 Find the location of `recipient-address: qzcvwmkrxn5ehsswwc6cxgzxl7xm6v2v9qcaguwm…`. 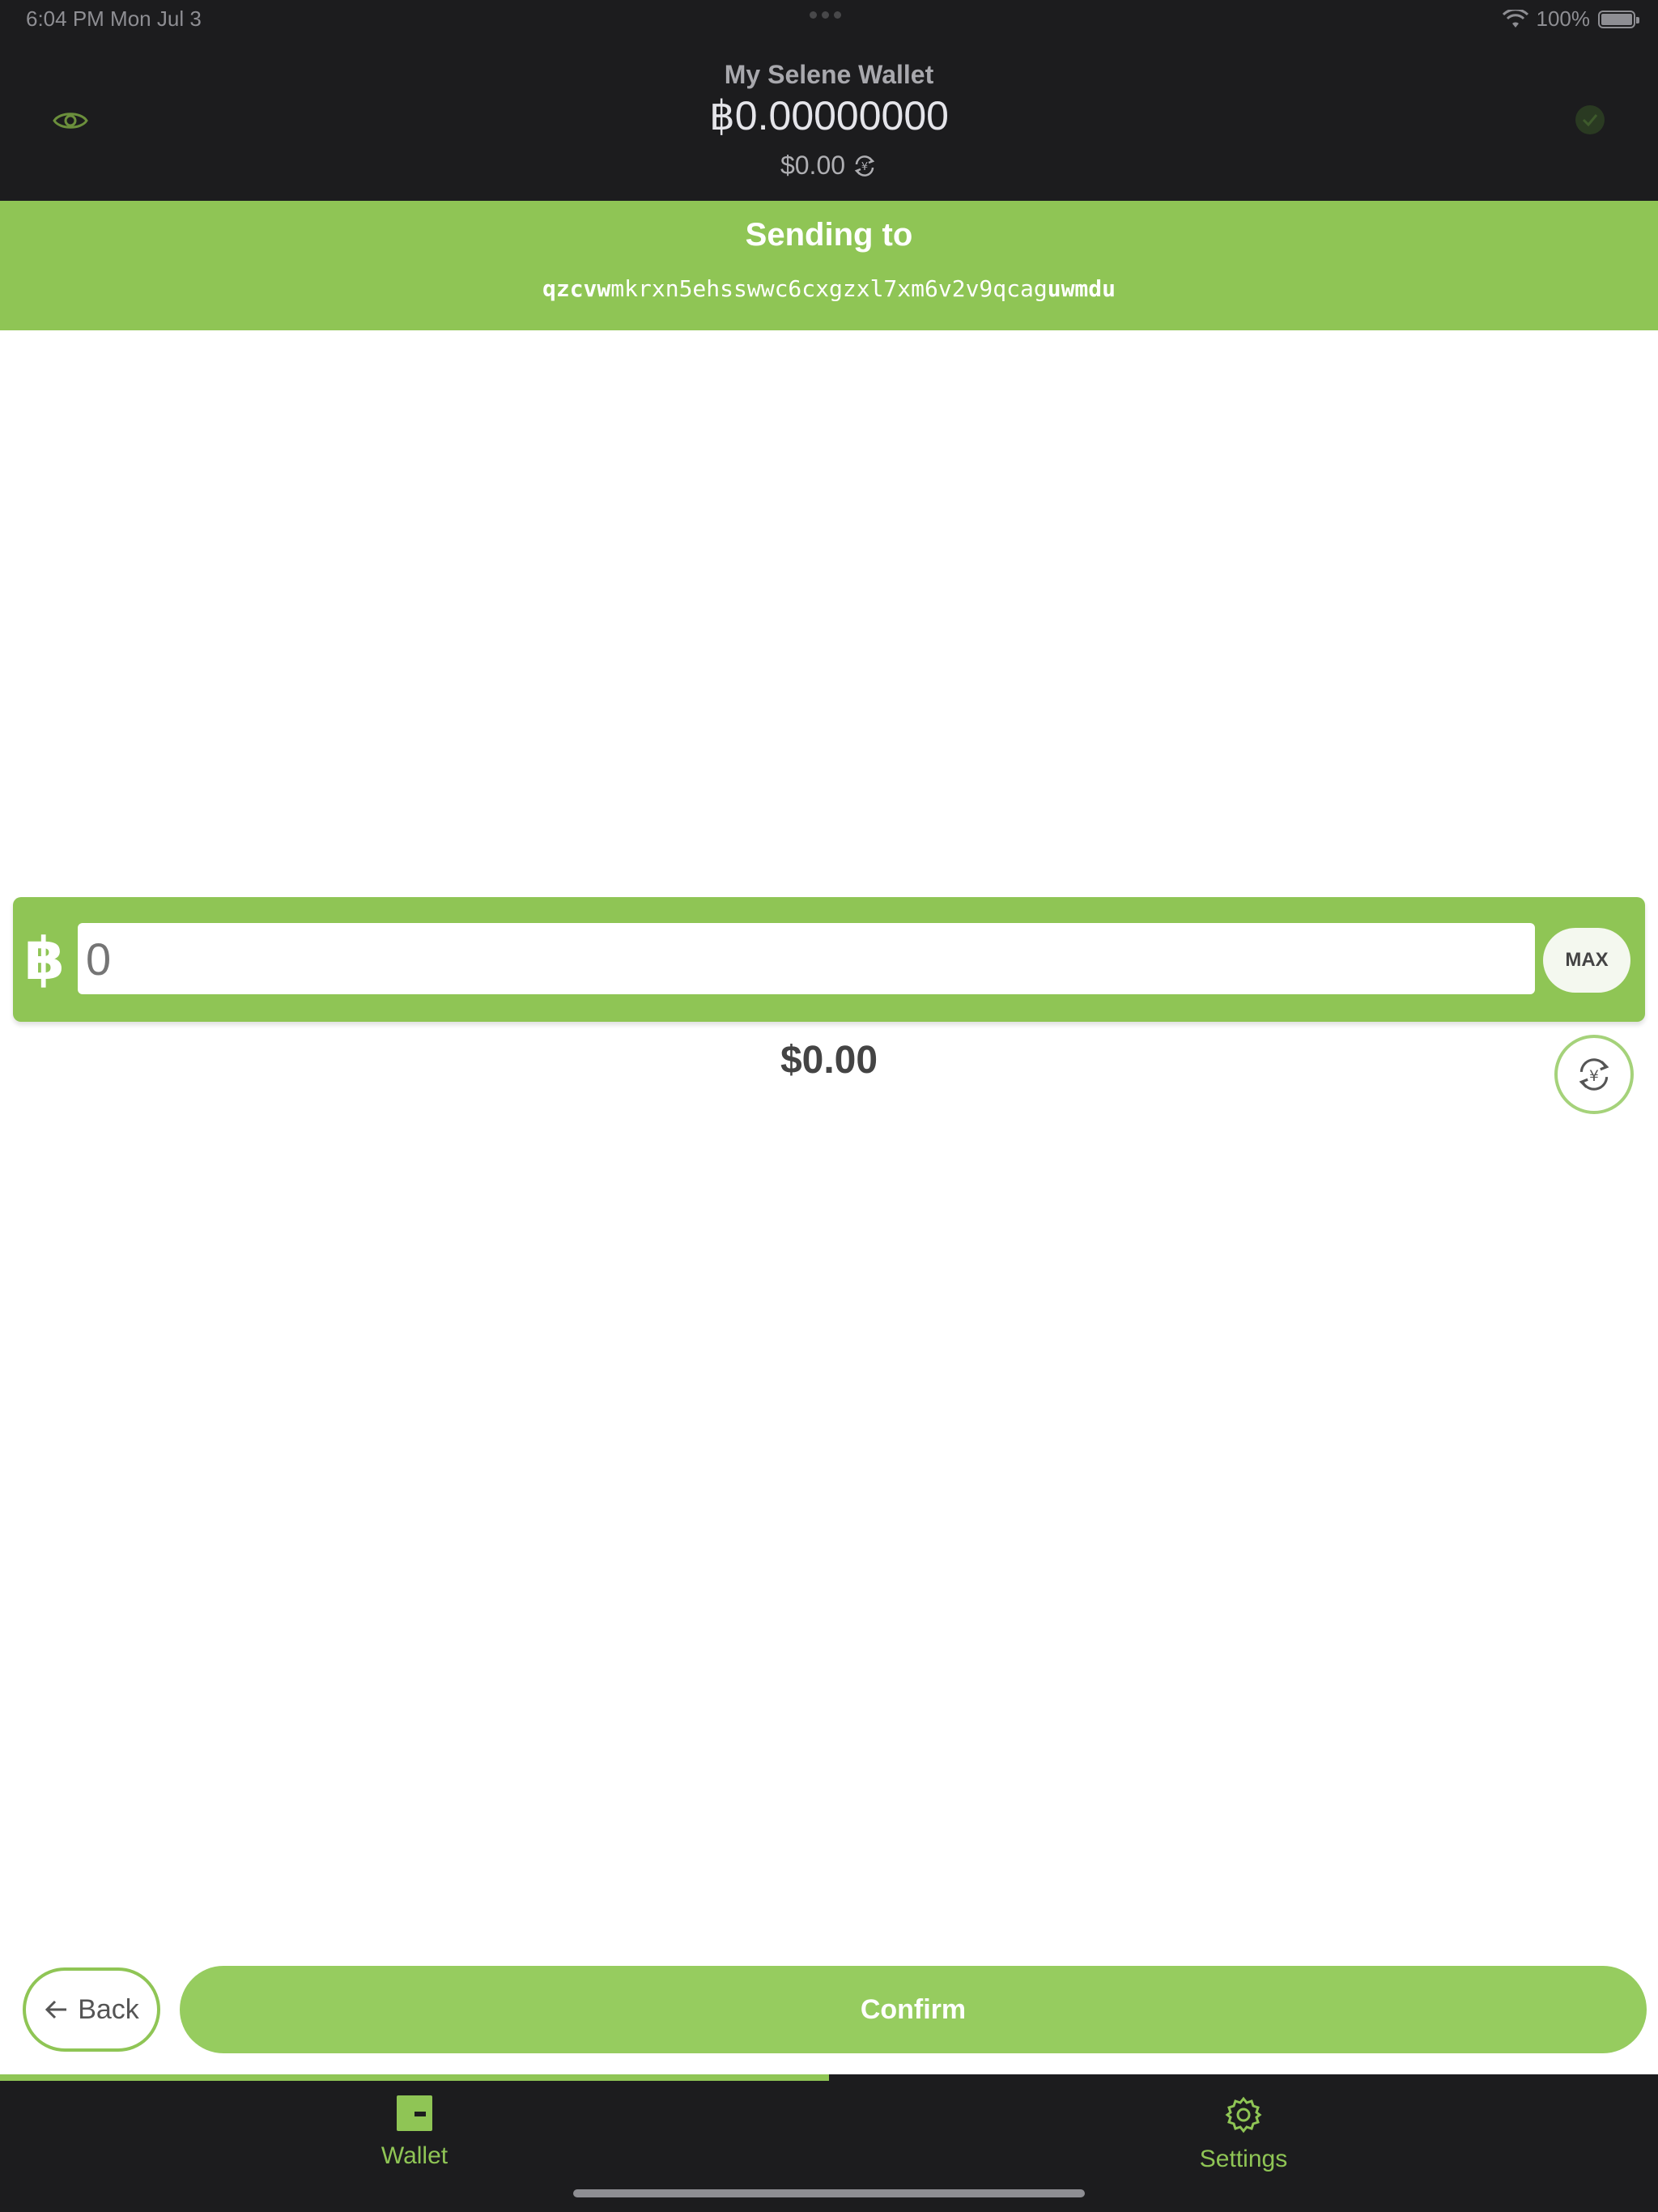

recipient-address: qzcvwmkrxn5ehsswwc6cxgzxl7xm6v2v9qcaguwm… is located at coordinates (829, 289).